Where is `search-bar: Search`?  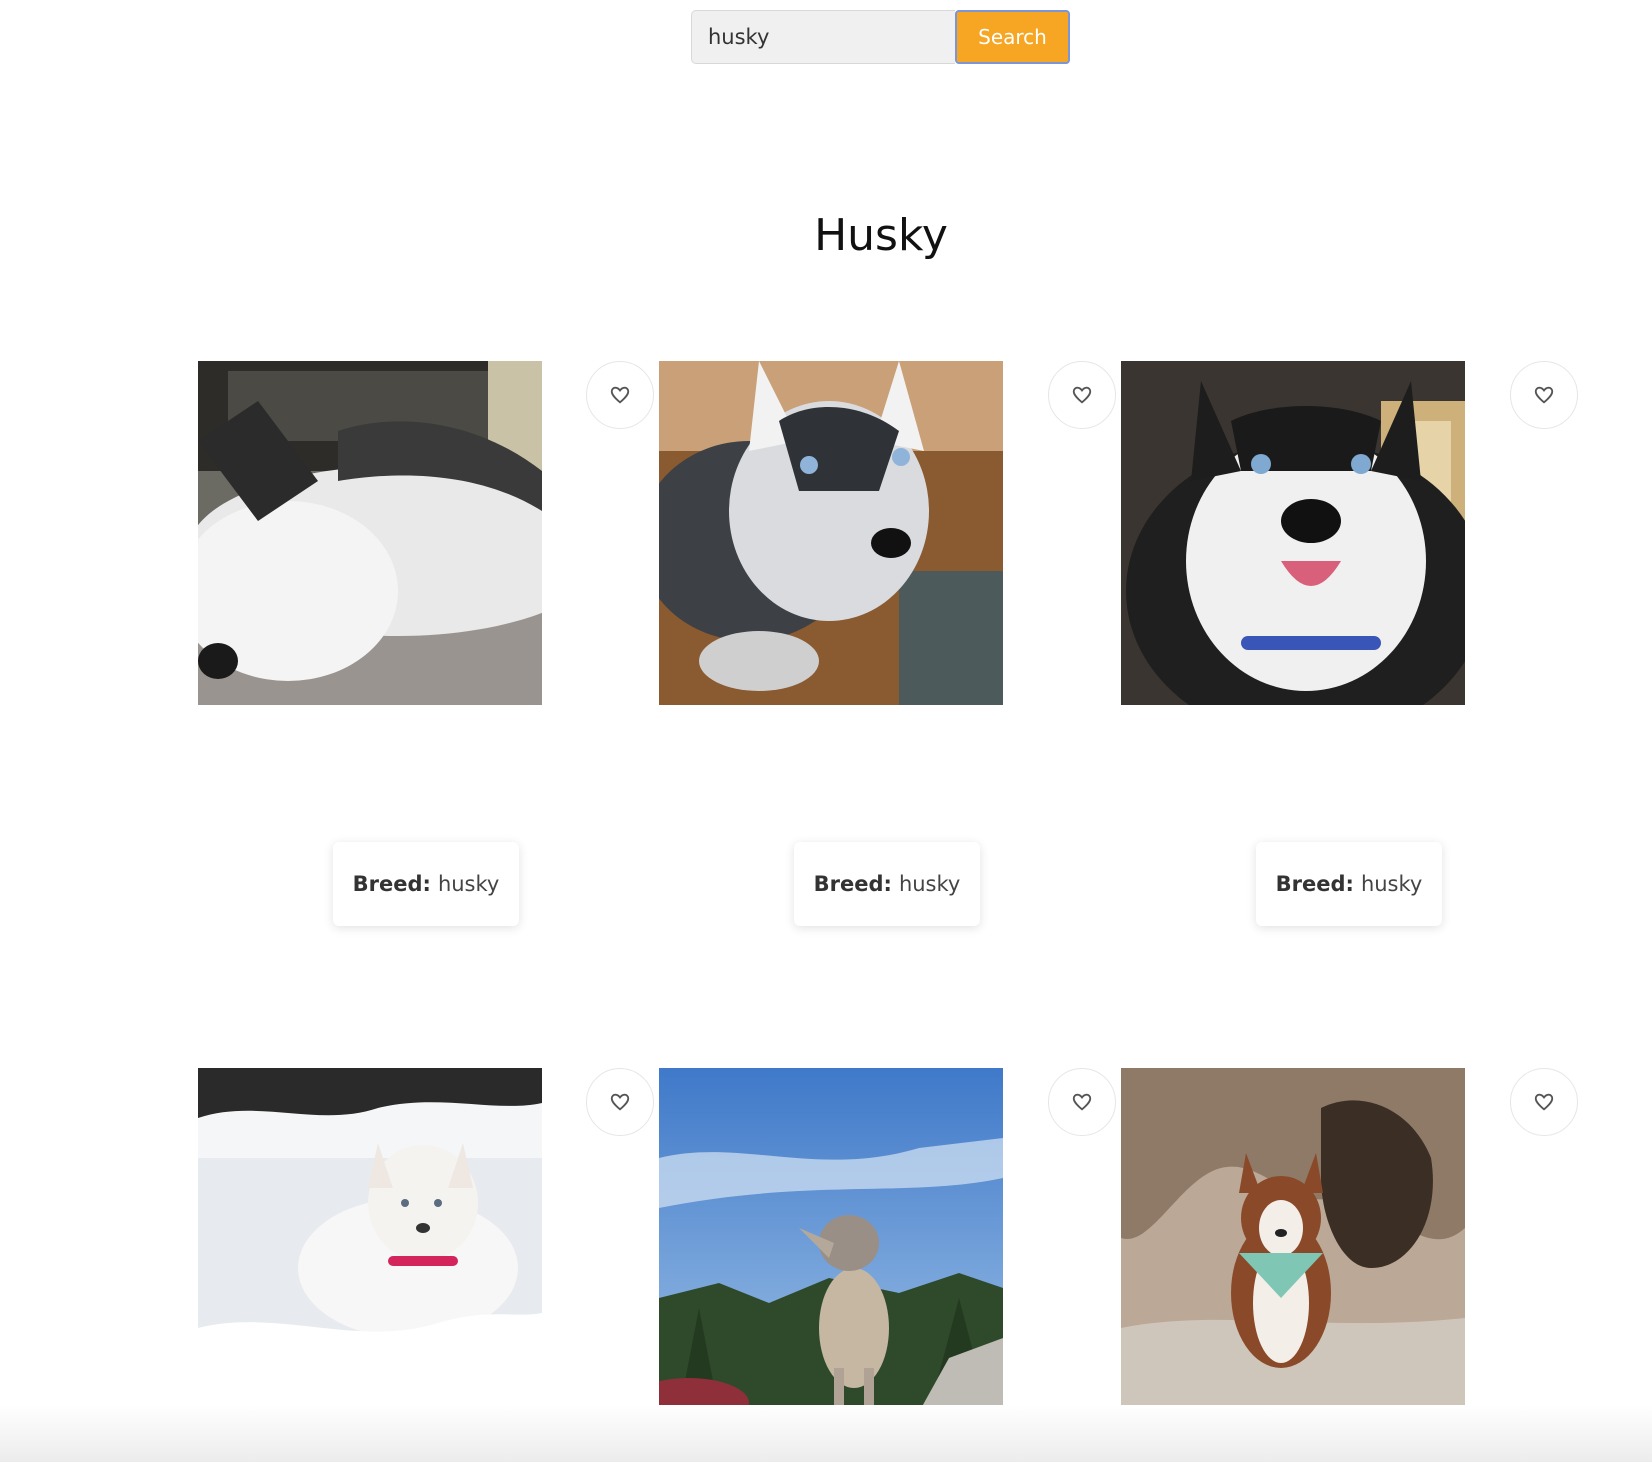
search-bar: Search is located at coordinates (880, 37).